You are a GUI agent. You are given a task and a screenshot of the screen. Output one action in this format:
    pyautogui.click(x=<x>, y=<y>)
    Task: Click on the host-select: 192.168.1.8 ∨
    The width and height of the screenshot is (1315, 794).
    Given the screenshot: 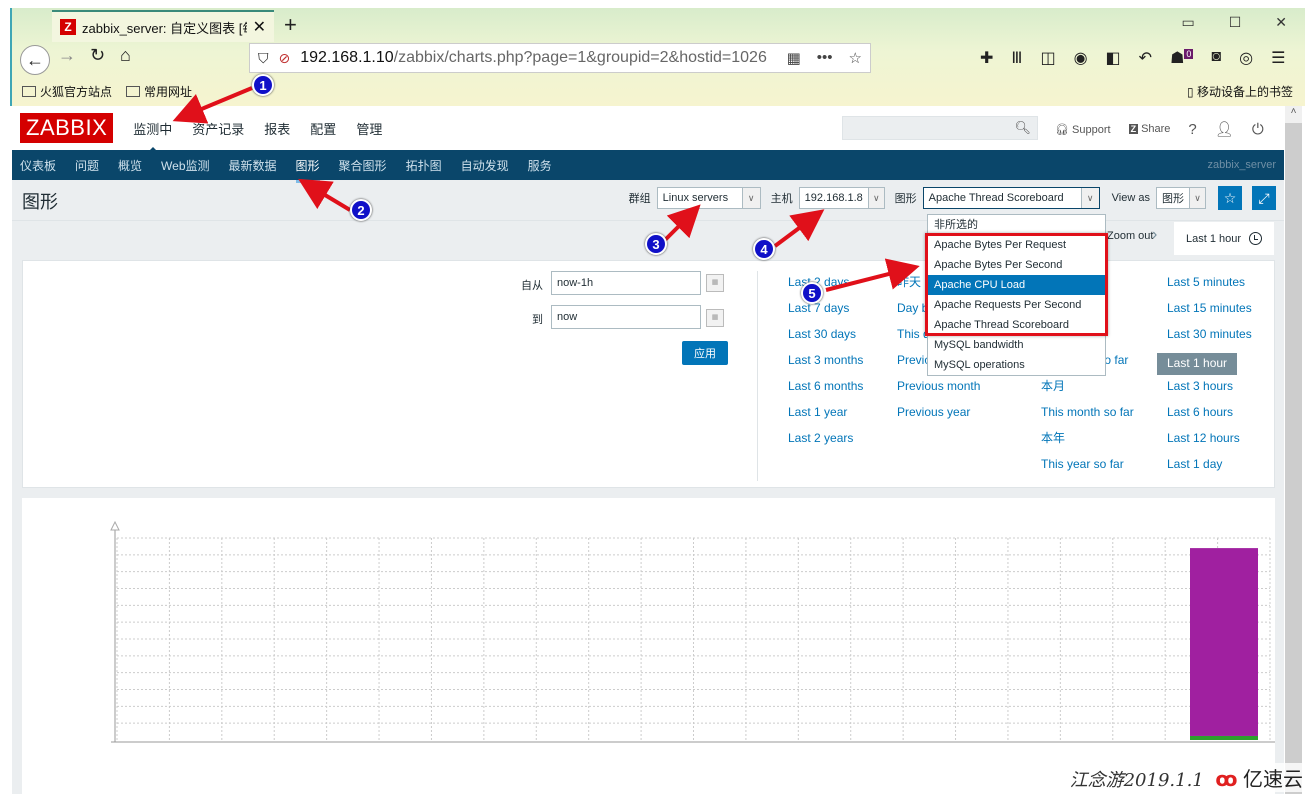 What is the action you would take?
    pyautogui.click(x=841, y=198)
    